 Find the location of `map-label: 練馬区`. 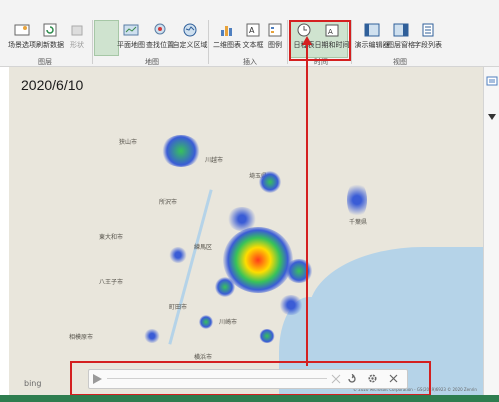

map-label: 練馬区 is located at coordinates (203, 247).